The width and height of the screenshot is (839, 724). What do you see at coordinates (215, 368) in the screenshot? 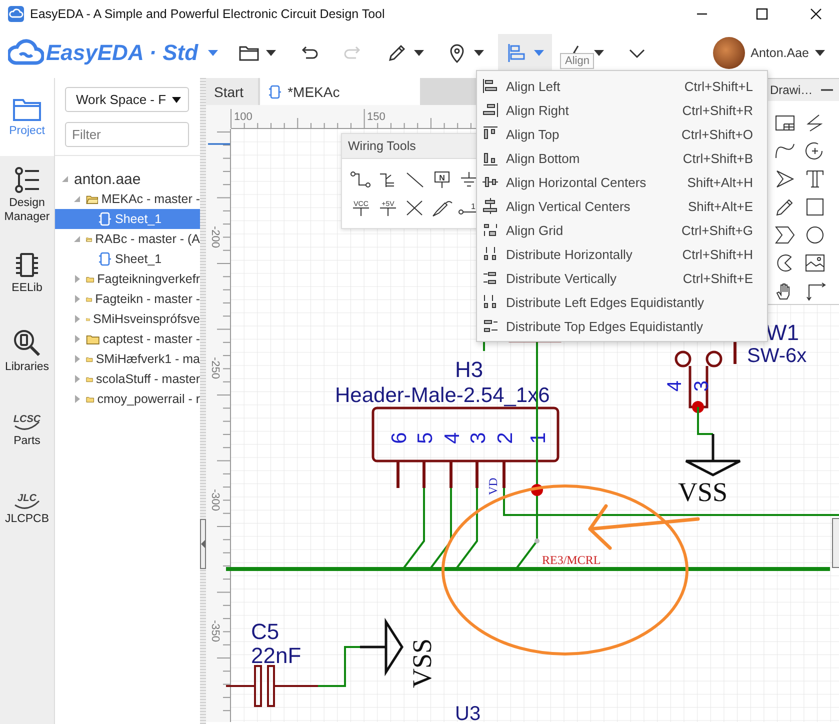
I see `ruler-label: -250` at bounding box center [215, 368].